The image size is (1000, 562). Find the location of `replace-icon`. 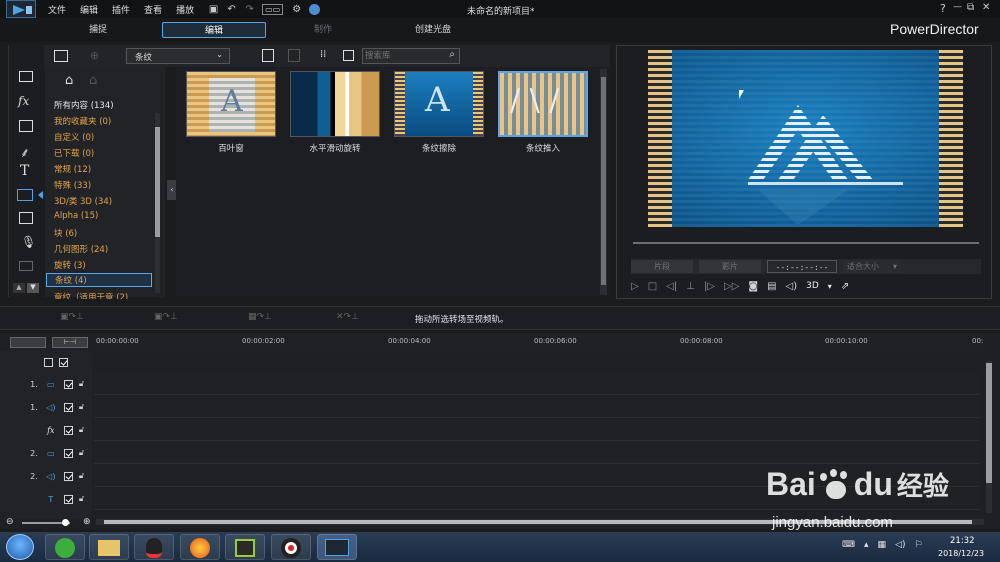

replace-icon is located at coordinates (294, 55).